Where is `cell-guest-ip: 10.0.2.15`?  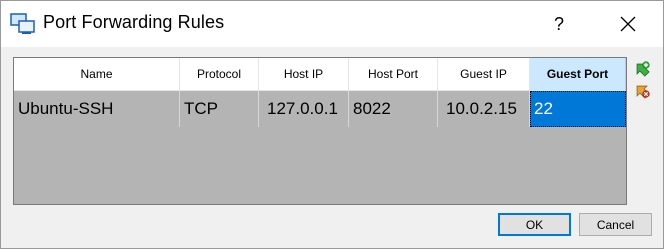
cell-guest-ip: 10.0.2.15 is located at coordinates (484, 109).